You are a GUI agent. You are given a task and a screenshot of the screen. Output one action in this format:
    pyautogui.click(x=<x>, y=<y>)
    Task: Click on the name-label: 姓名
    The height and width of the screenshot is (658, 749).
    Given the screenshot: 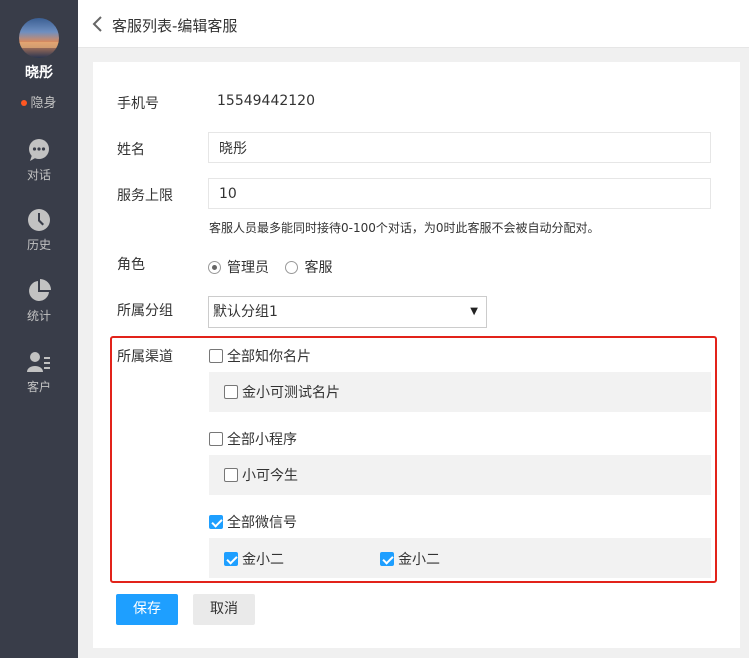 What is the action you would take?
    pyautogui.click(x=131, y=150)
    